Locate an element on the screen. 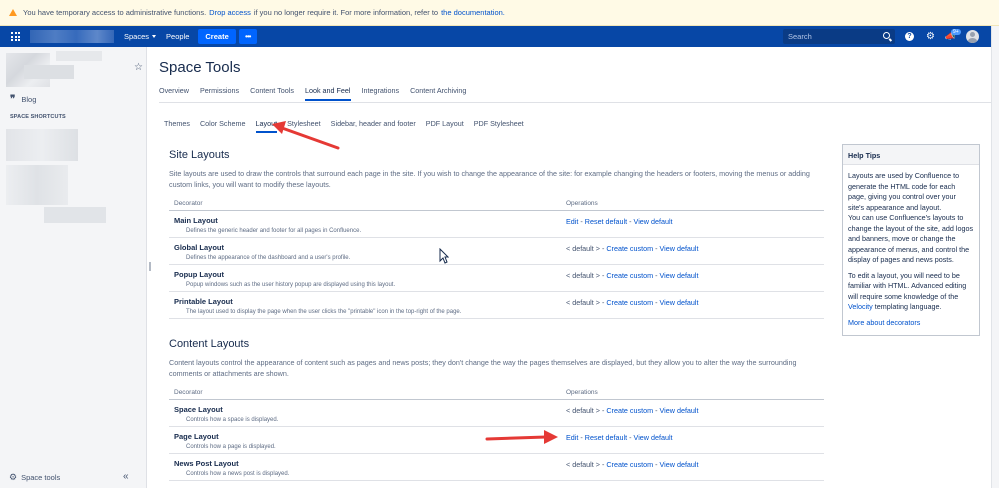  annotation-arrow-page-layout is located at coordinates (521, 437).